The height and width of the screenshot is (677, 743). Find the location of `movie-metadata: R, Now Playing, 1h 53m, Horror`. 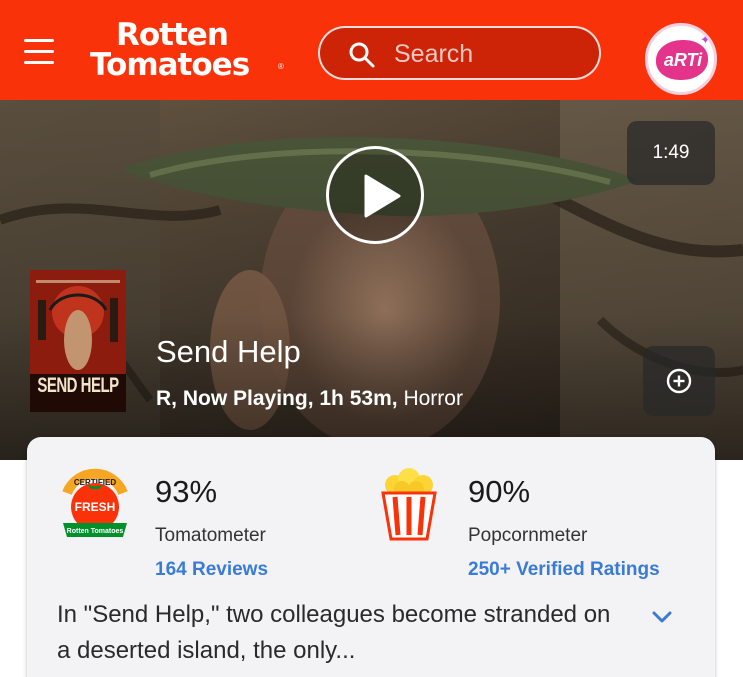

movie-metadata: R, Now Playing, 1h 53m, Horror is located at coordinates (309, 399).